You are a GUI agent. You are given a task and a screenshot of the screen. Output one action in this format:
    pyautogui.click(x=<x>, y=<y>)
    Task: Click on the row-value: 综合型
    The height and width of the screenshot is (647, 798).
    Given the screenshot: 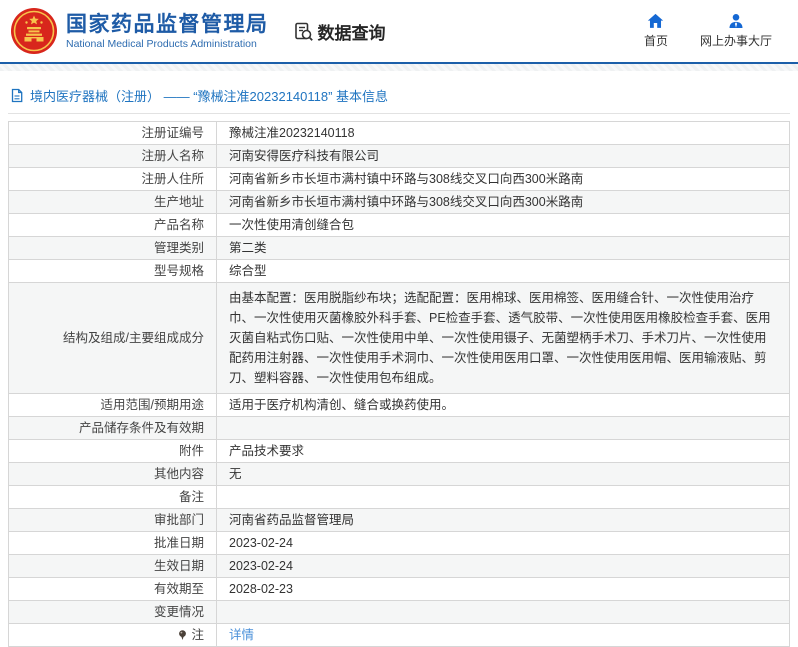 What is the action you would take?
    pyautogui.click(x=248, y=271)
    